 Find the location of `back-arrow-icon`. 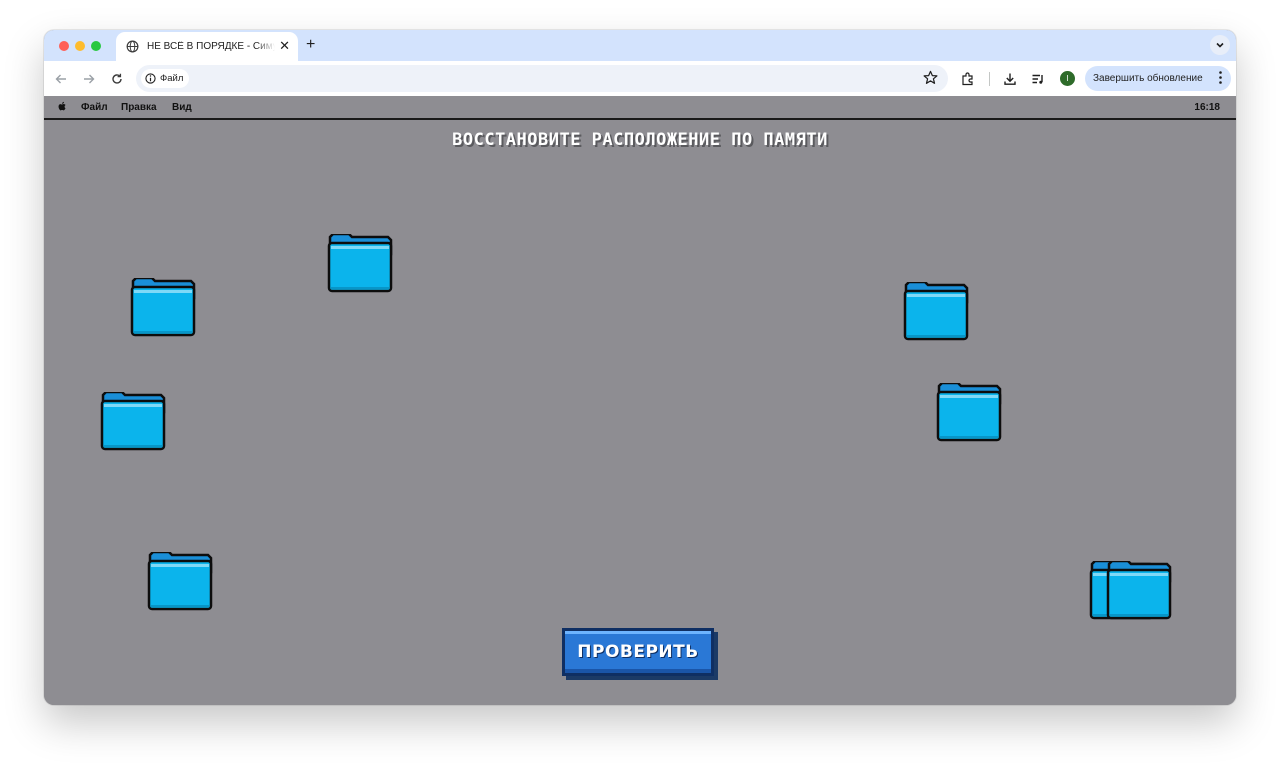

back-arrow-icon is located at coordinates (61, 79).